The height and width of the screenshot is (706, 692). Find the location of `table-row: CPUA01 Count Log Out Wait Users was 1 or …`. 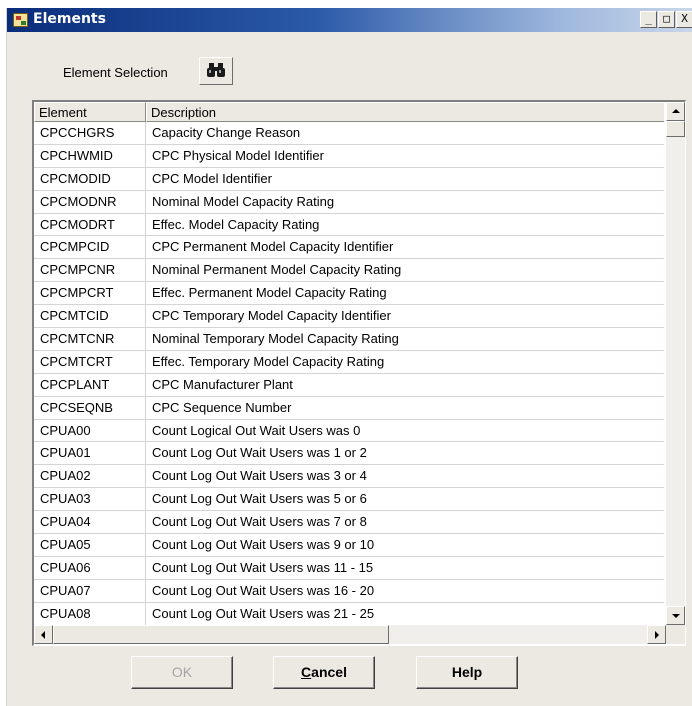

table-row: CPUA01 Count Log Out Wait Users was 1 or … is located at coordinates (349, 454).